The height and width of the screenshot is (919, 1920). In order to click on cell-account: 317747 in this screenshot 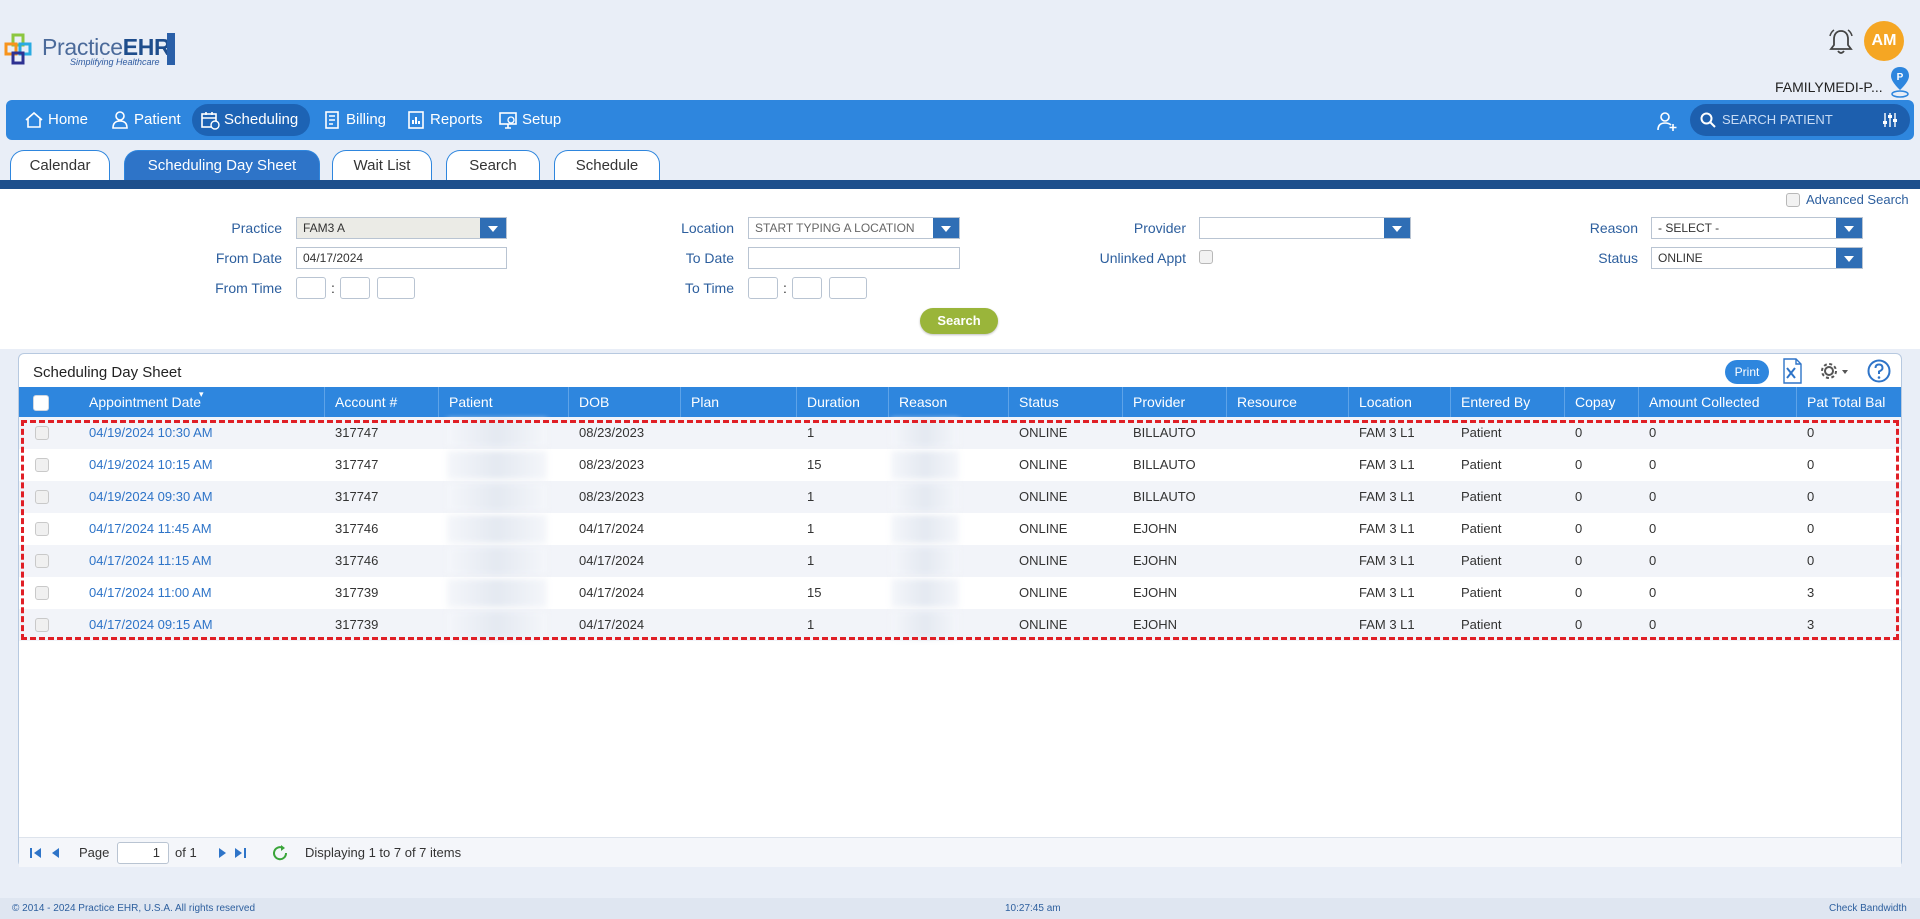, I will do `click(357, 464)`.